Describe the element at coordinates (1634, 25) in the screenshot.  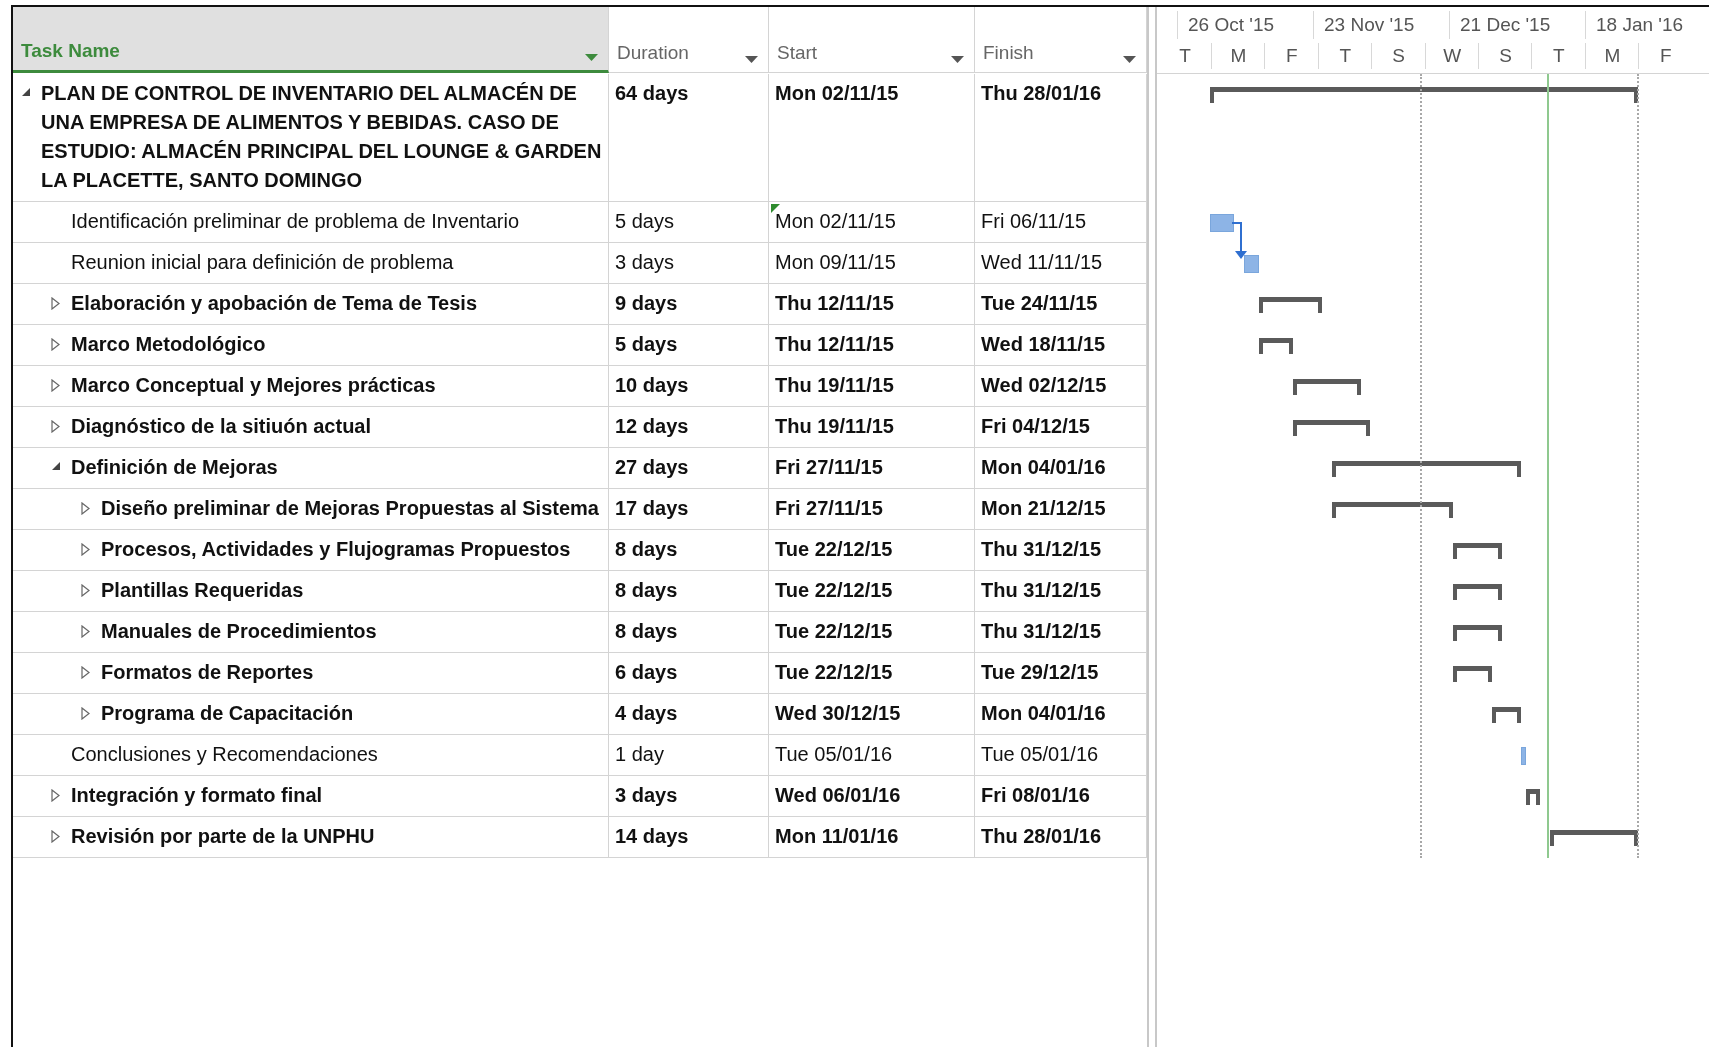
I see `timescale-label: 18 Jan '16` at that location.